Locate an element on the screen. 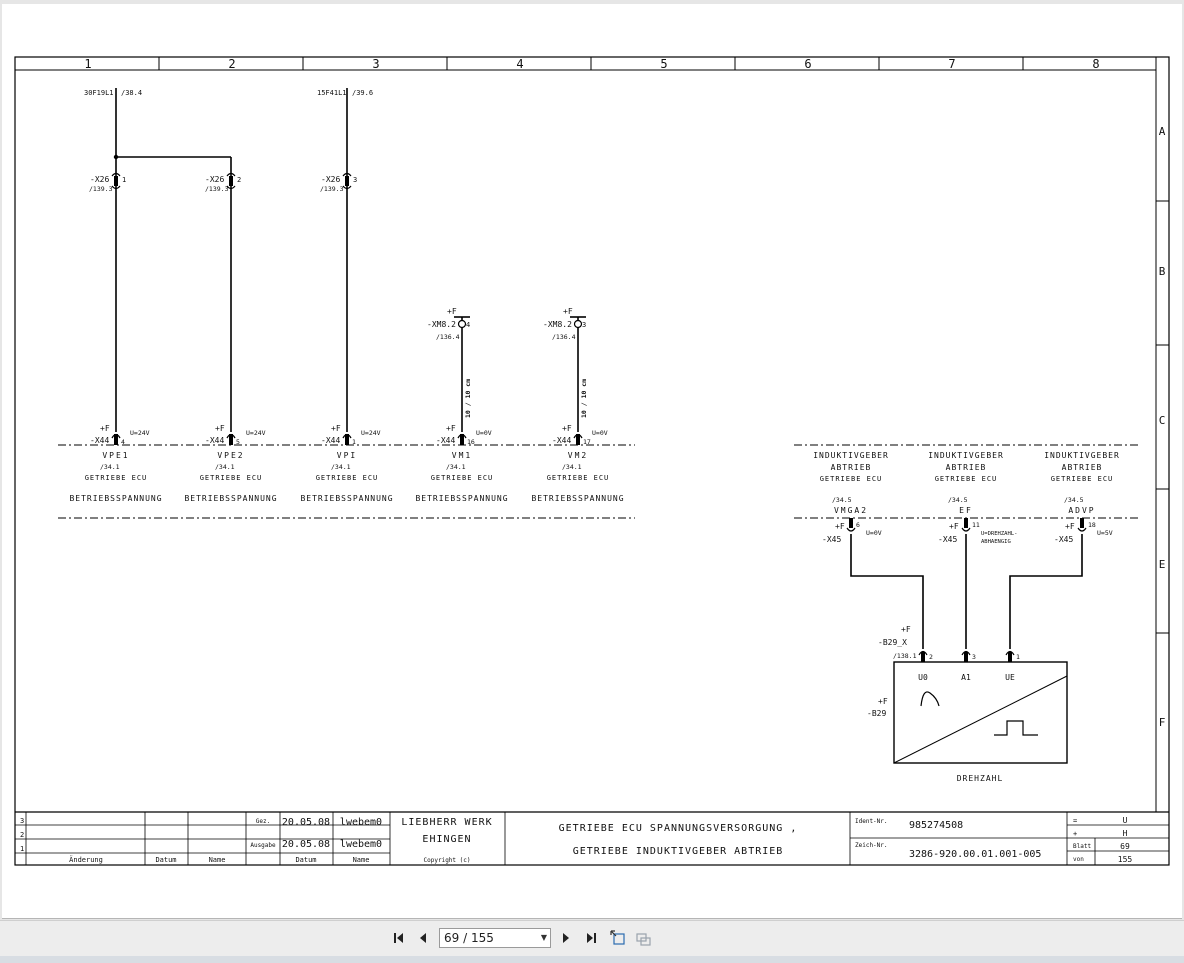  drawing-subtitle: GETRIEBE INDUKTIVGEBER ABTRIEB is located at coordinates (678, 851).